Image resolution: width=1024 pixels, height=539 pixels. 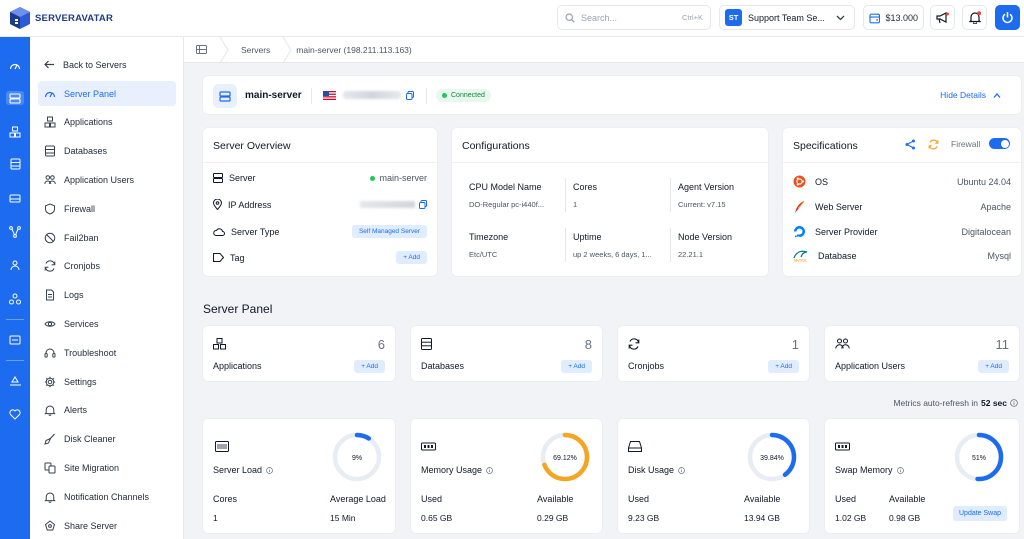 I want to click on sidebar-item-databases: Databases, so click(x=107, y=151).